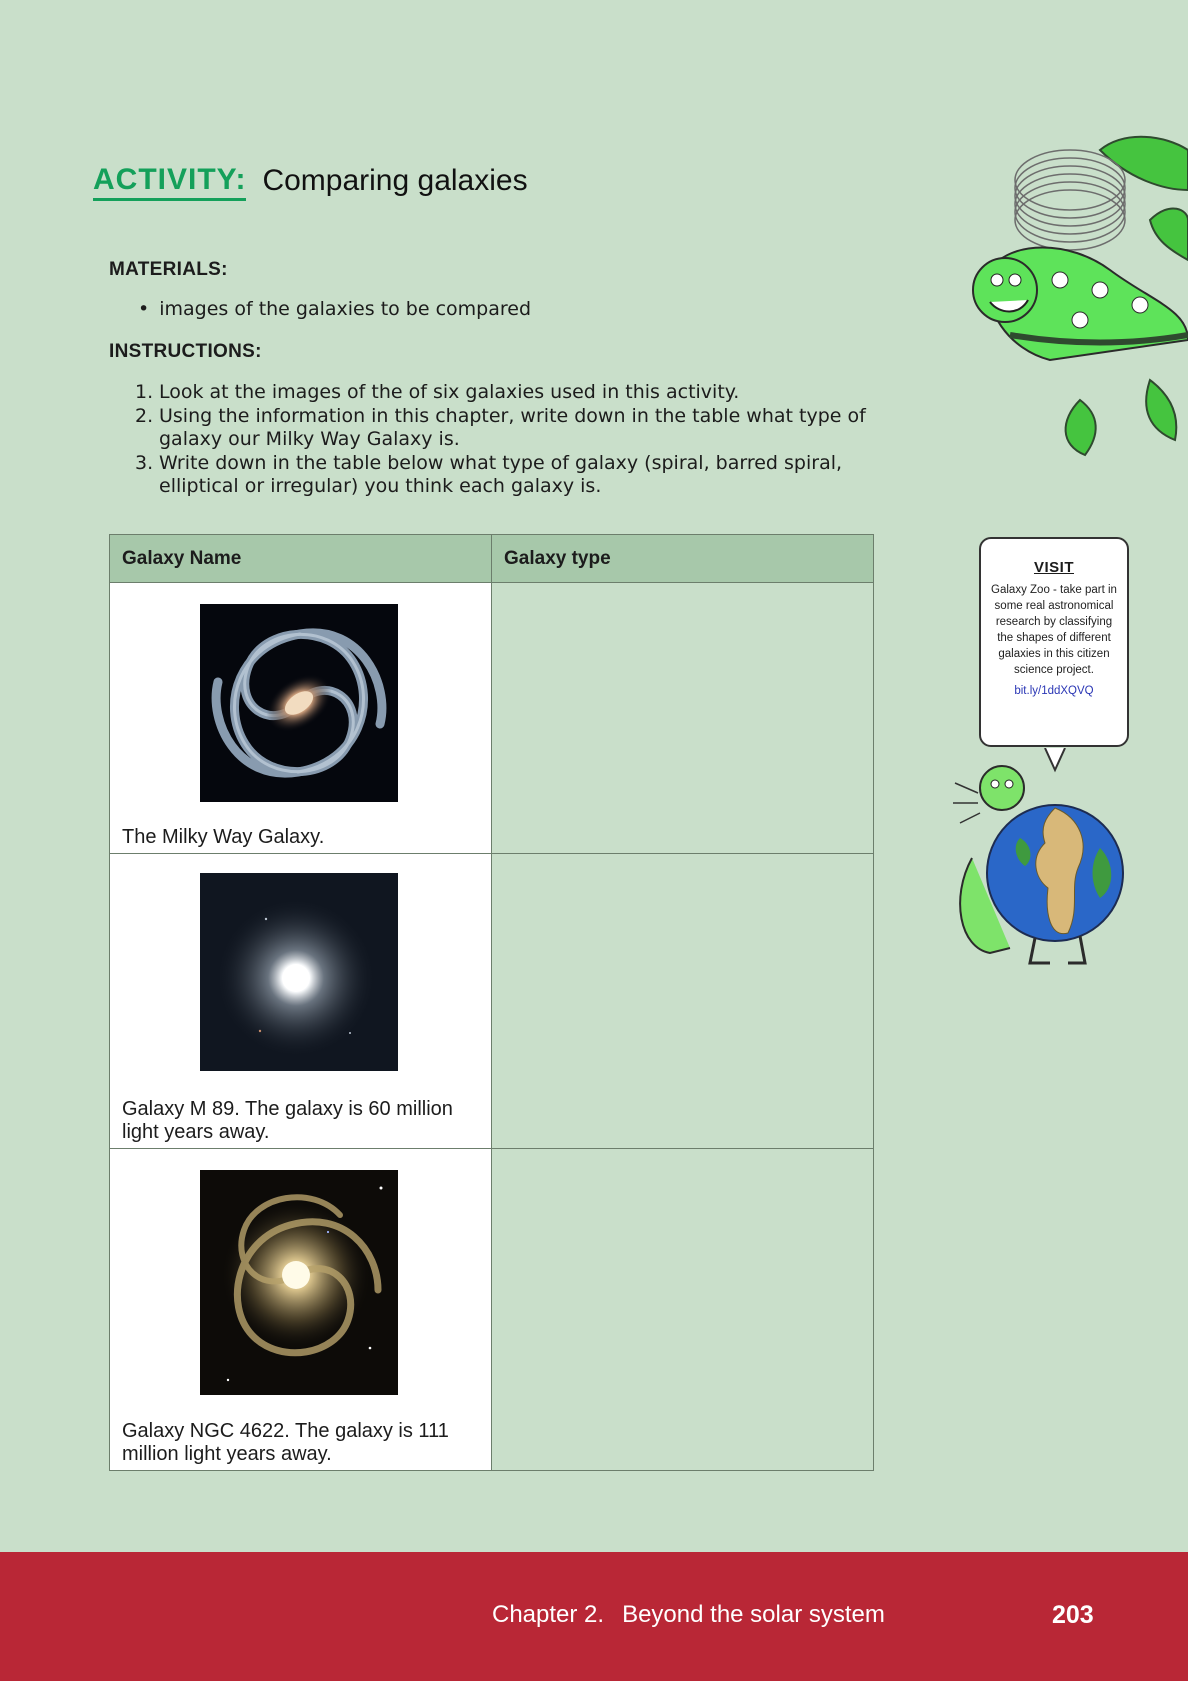 The height and width of the screenshot is (1681, 1188). What do you see at coordinates (299, 972) in the screenshot?
I see `m89-image` at bounding box center [299, 972].